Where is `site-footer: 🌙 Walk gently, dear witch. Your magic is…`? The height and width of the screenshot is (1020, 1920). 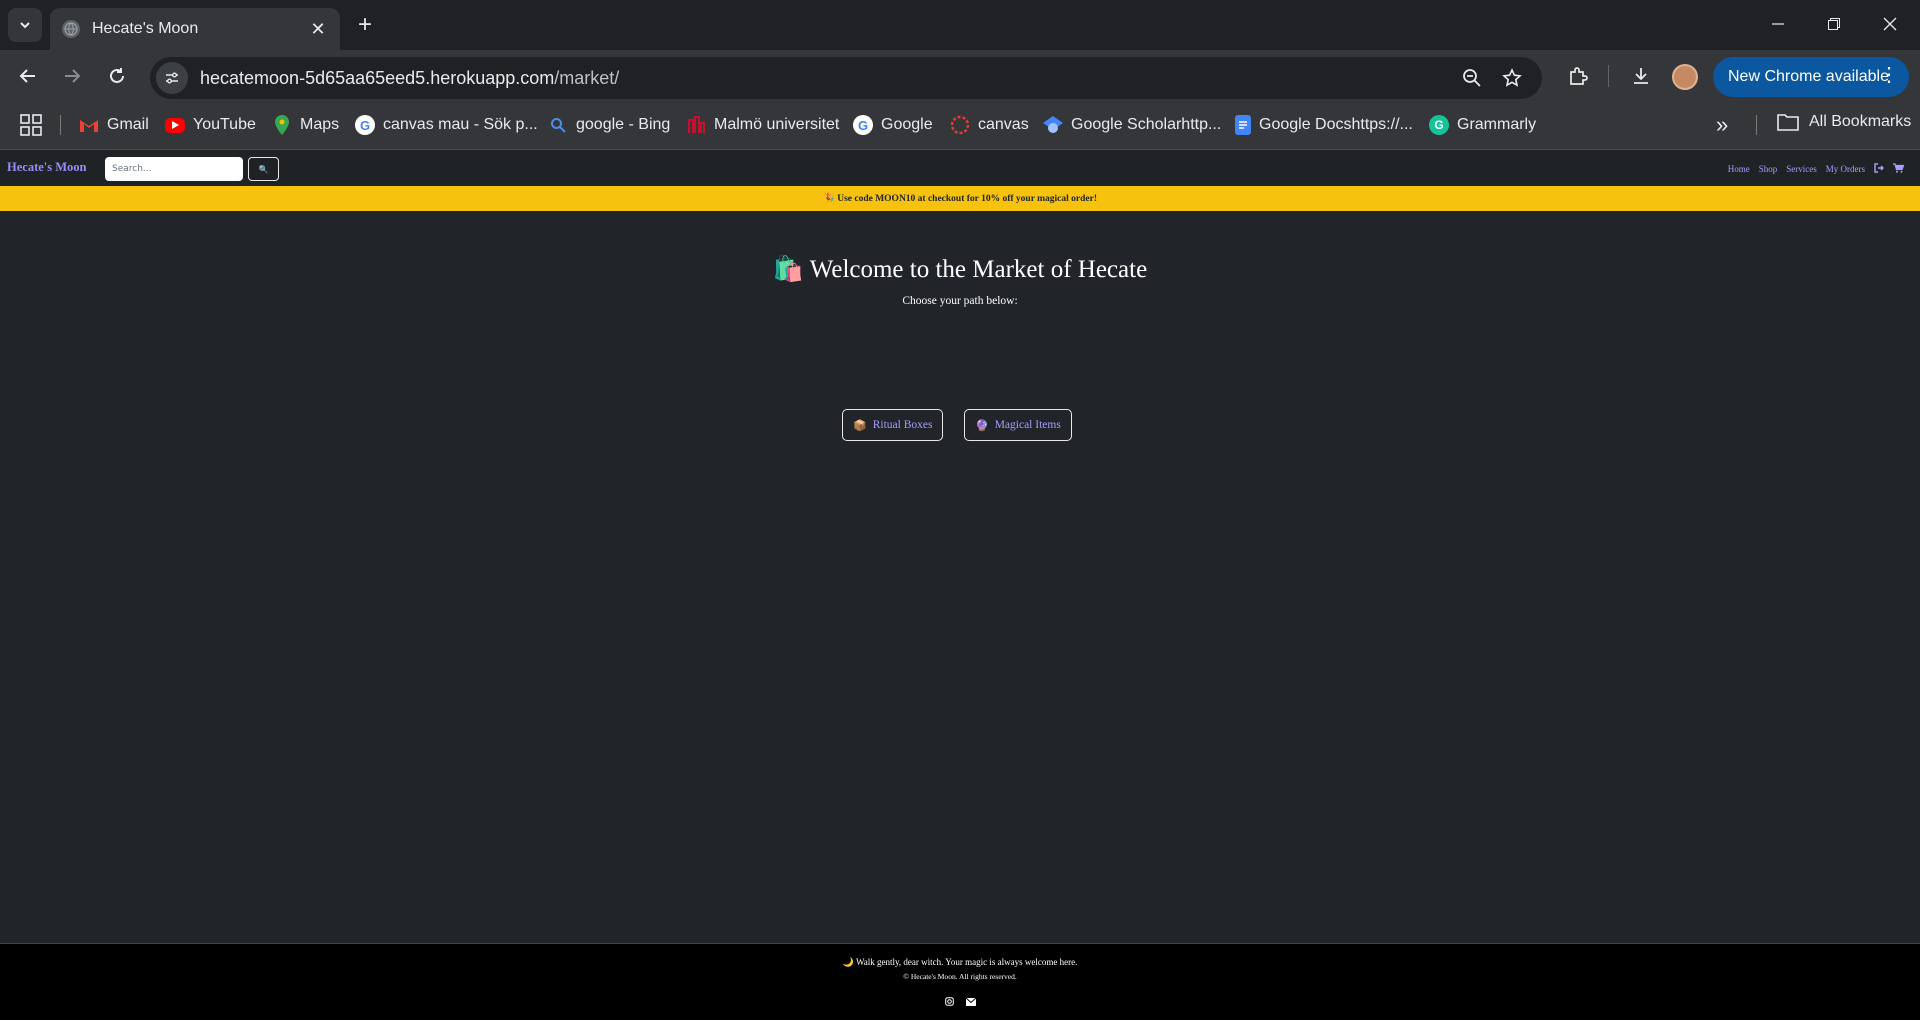 site-footer: 🌙 Walk gently, dear witch. Your magic is… is located at coordinates (960, 981).